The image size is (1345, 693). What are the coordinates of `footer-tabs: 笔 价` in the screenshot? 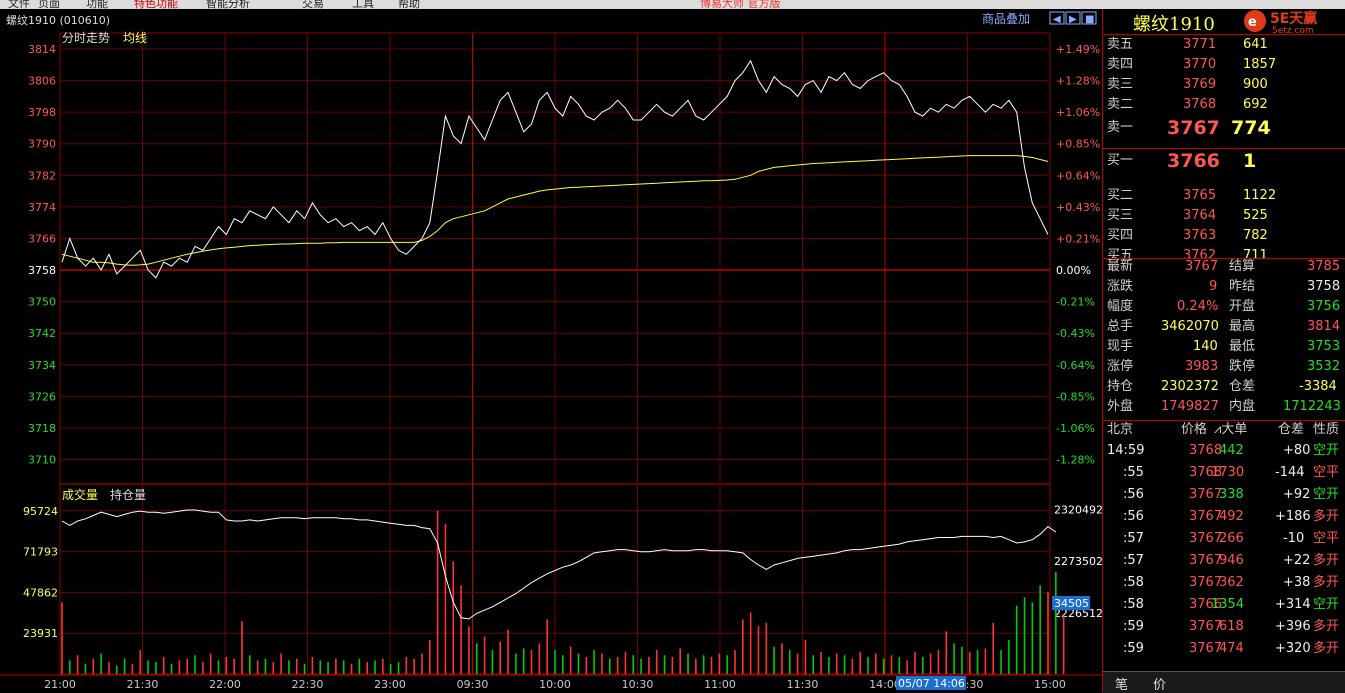 It's located at (1224, 682).